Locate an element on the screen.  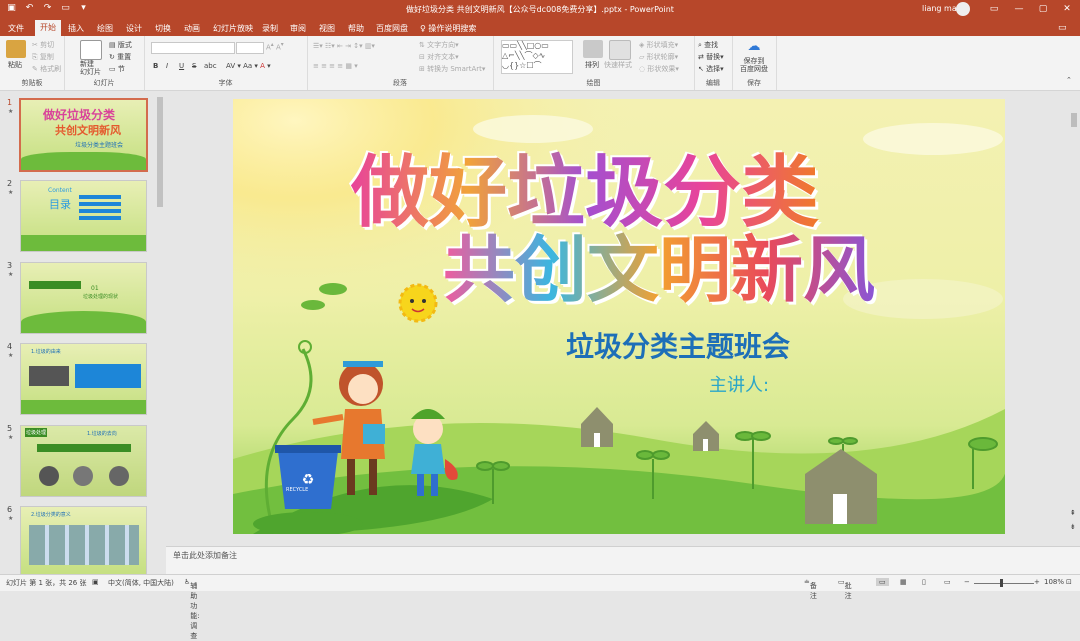
font-size-combo is located at coordinates (250, 48).